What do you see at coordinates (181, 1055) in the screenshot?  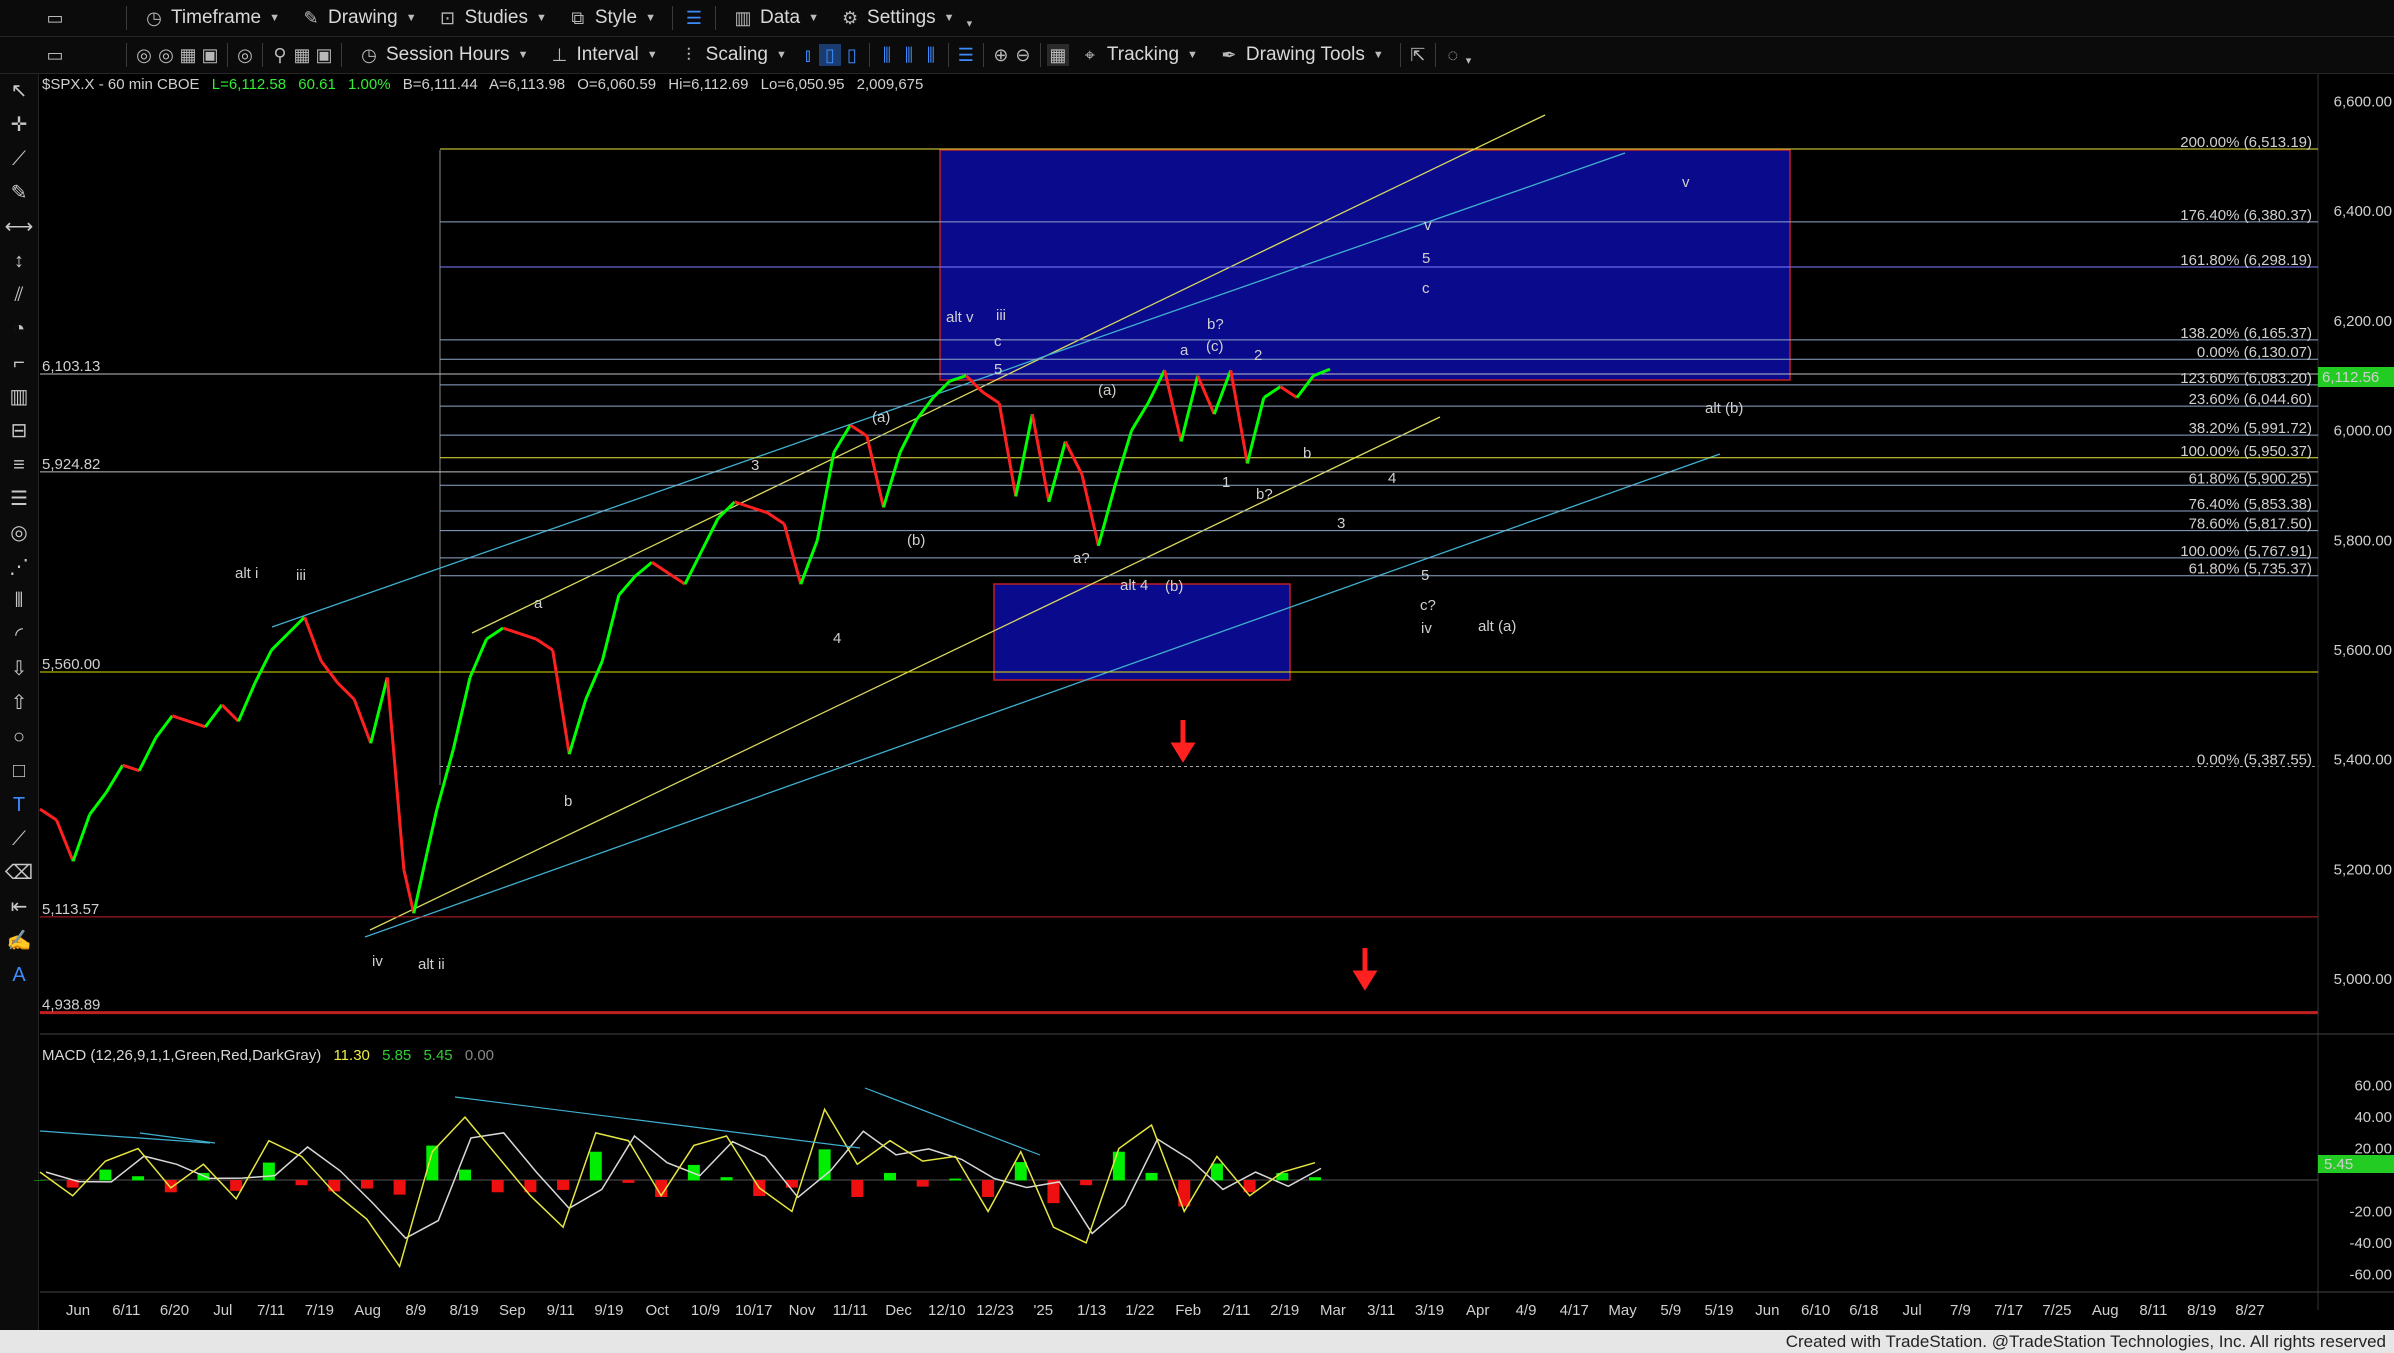 I see `macd-name: MACD (12,26,9,1,1,Green,Red,DarkGray)` at bounding box center [181, 1055].